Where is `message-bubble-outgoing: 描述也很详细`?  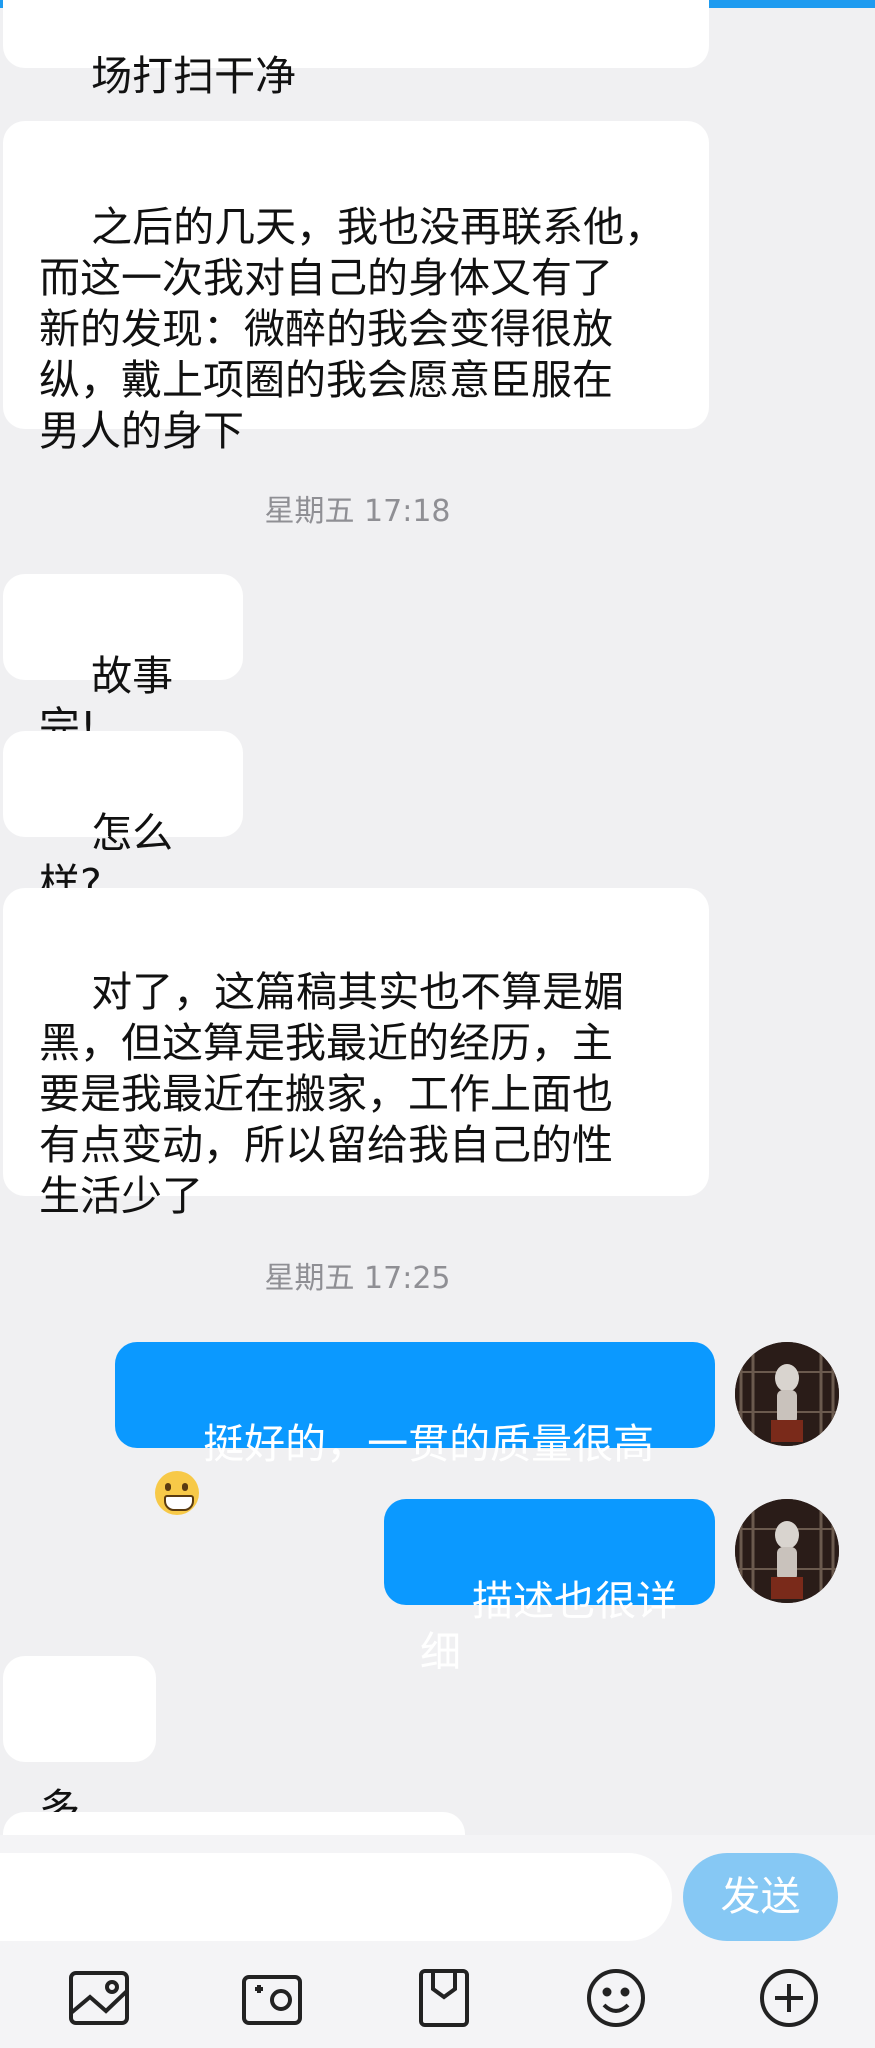 message-bubble-outgoing: 描述也很详细 is located at coordinates (549, 1587).